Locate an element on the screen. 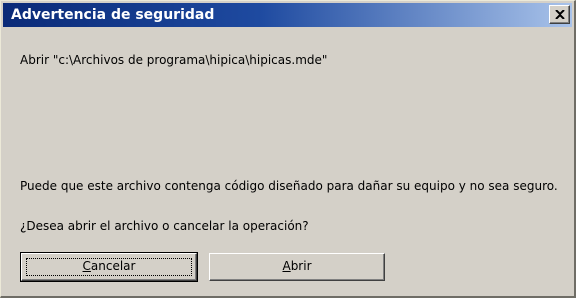 The width and height of the screenshot is (576, 298). title-bar: Advertencia de seguridad is located at coordinates (287, 15).